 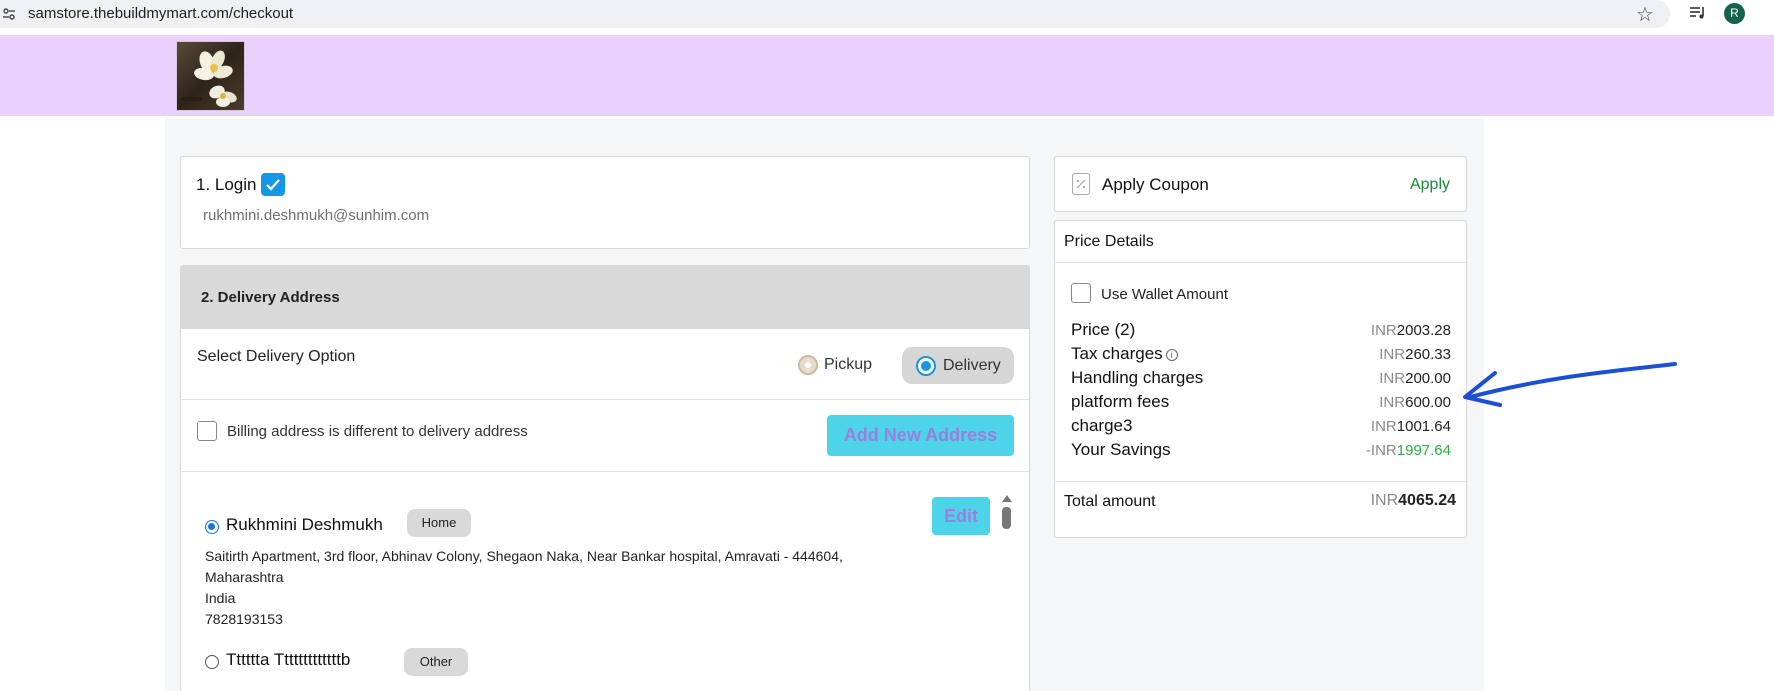 What do you see at coordinates (1109, 241) in the screenshot?
I see `price-details-title: Price Details` at bounding box center [1109, 241].